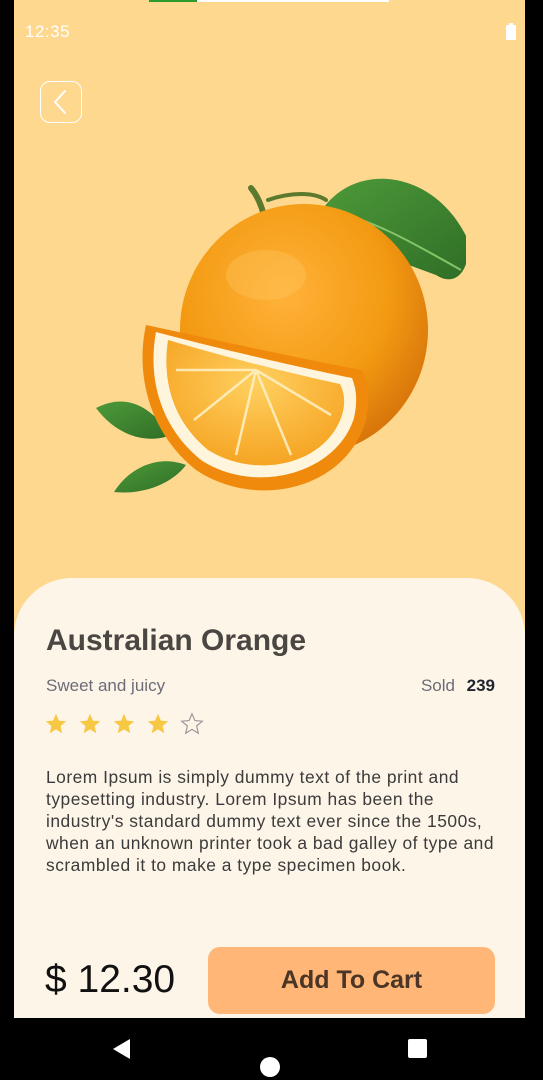  I want to click on chevron-left-icon, so click(60, 102).